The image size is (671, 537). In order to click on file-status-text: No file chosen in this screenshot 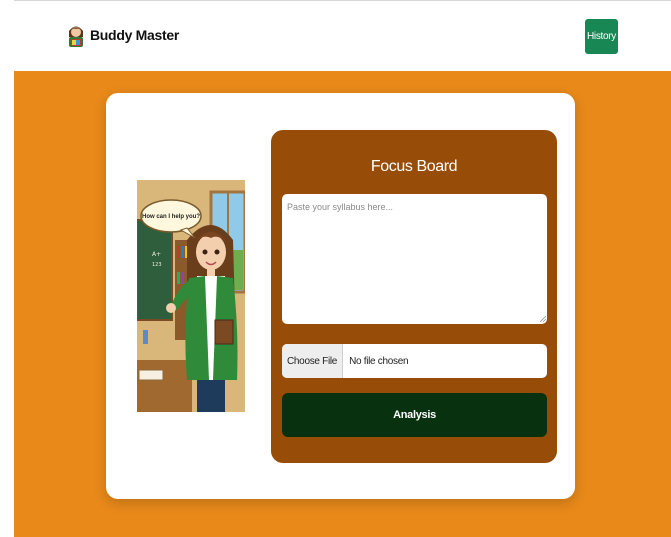, I will do `click(379, 361)`.